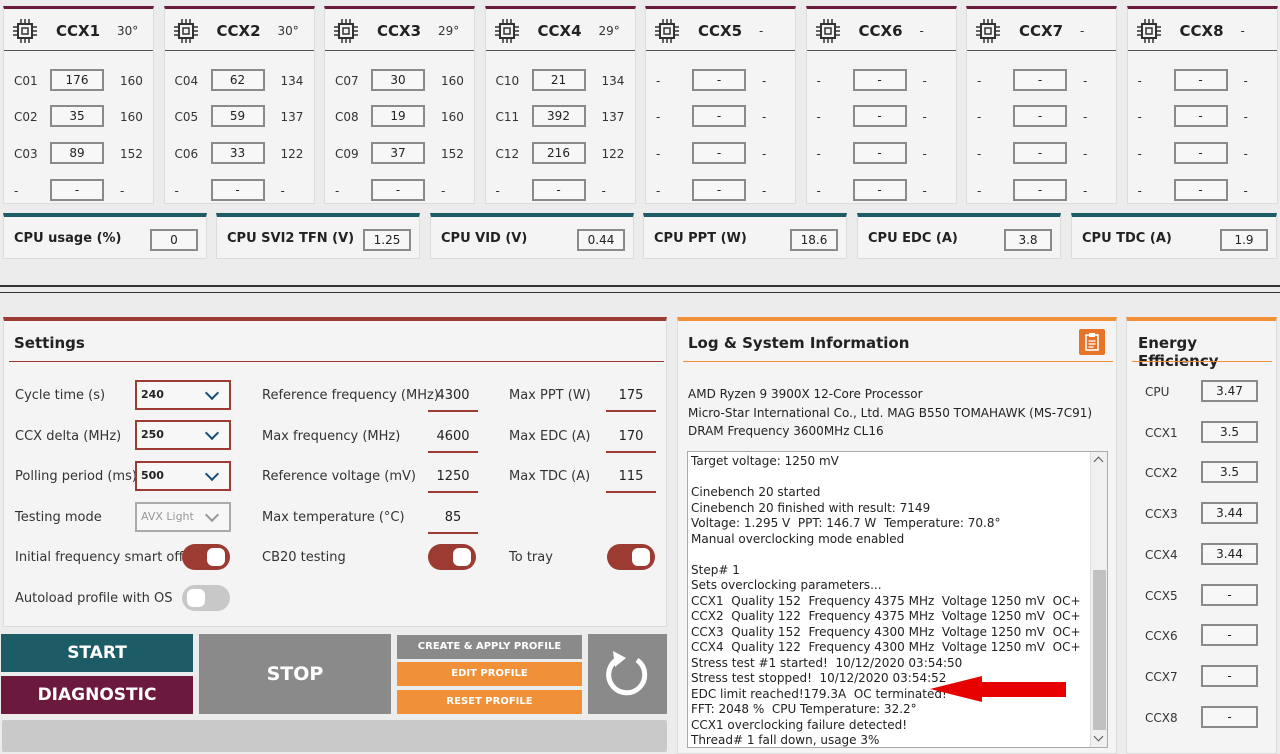  I want to click on max-temp-label: Max temperature (°C), so click(333, 517).